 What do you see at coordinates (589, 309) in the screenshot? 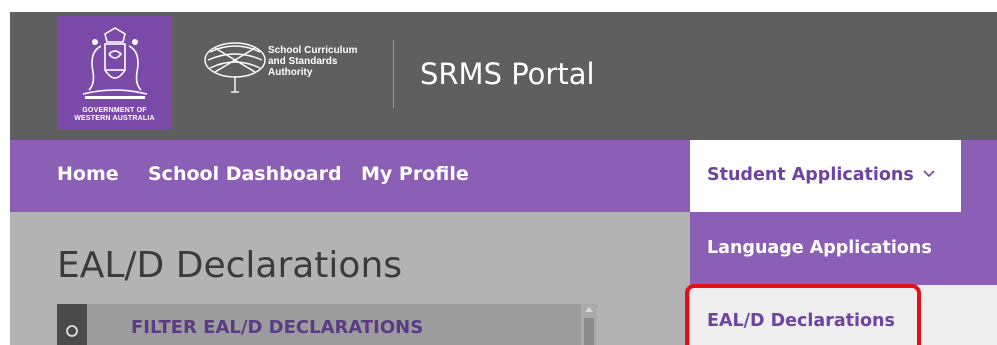
I see `scroll-up-arrow-icon` at bounding box center [589, 309].